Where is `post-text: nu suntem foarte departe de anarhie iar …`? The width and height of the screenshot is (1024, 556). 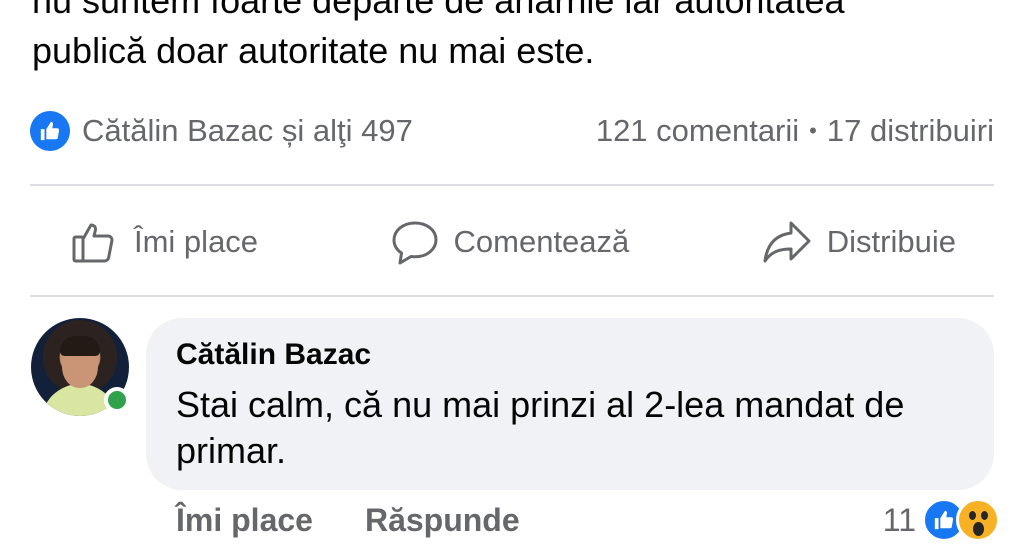
post-text: nu suntem foarte departe de anarhie iar … is located at coordinates (522, 38).